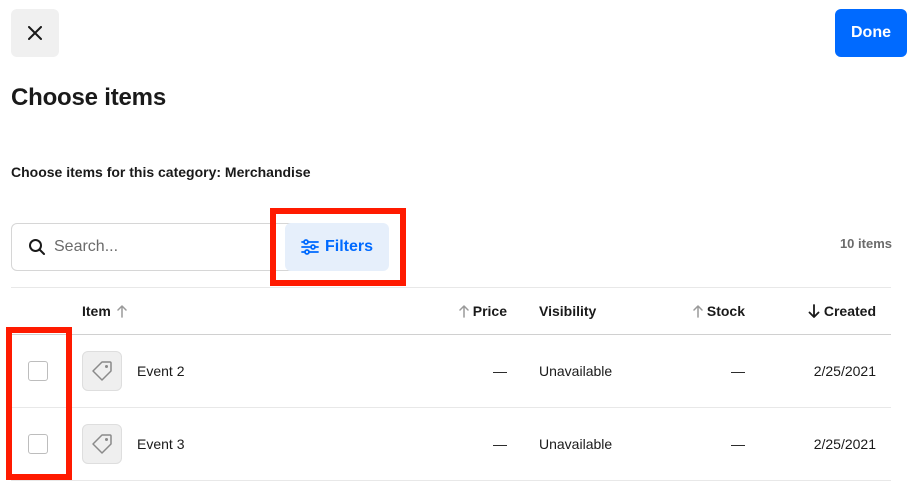  I want to click on close-icon, so click(35, 33).